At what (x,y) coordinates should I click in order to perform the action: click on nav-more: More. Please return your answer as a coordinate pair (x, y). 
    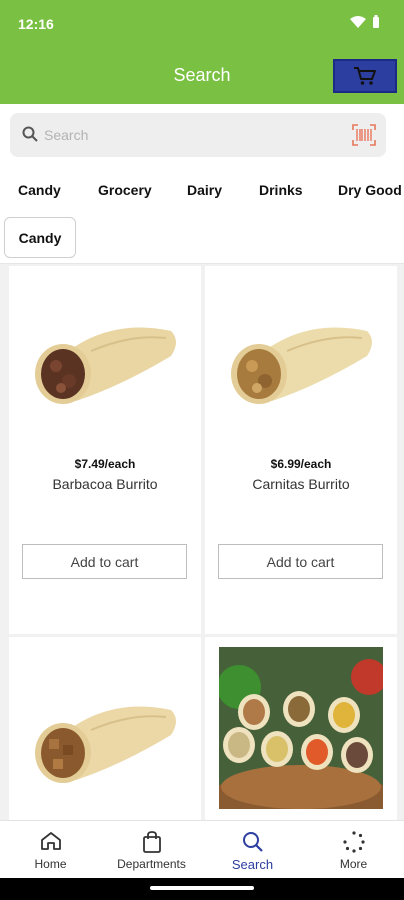
    Looking at the image, I should click on (353, 850).